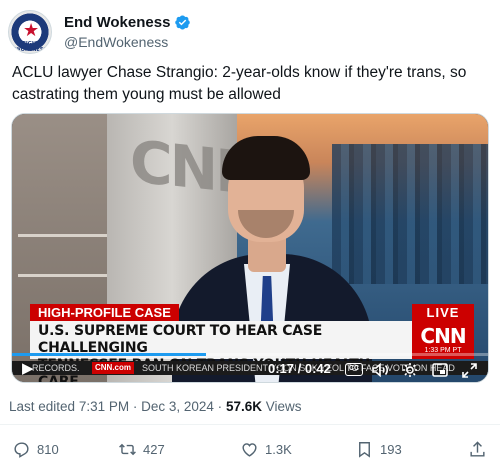 This screenshot has width=500, height=472. What do you see at coordinates (42, 406) in the screenshot?
I see `edited-label: Last edited` at bounding box center [42, 406].